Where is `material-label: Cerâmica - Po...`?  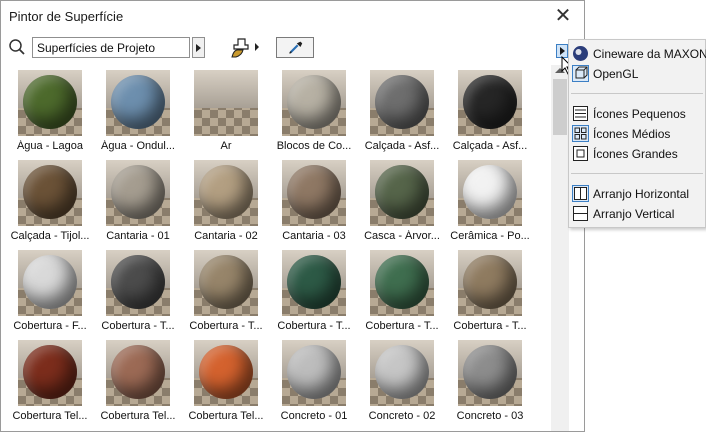 material-label: Cerâmica - Po... is located at coordinates (490, 236).